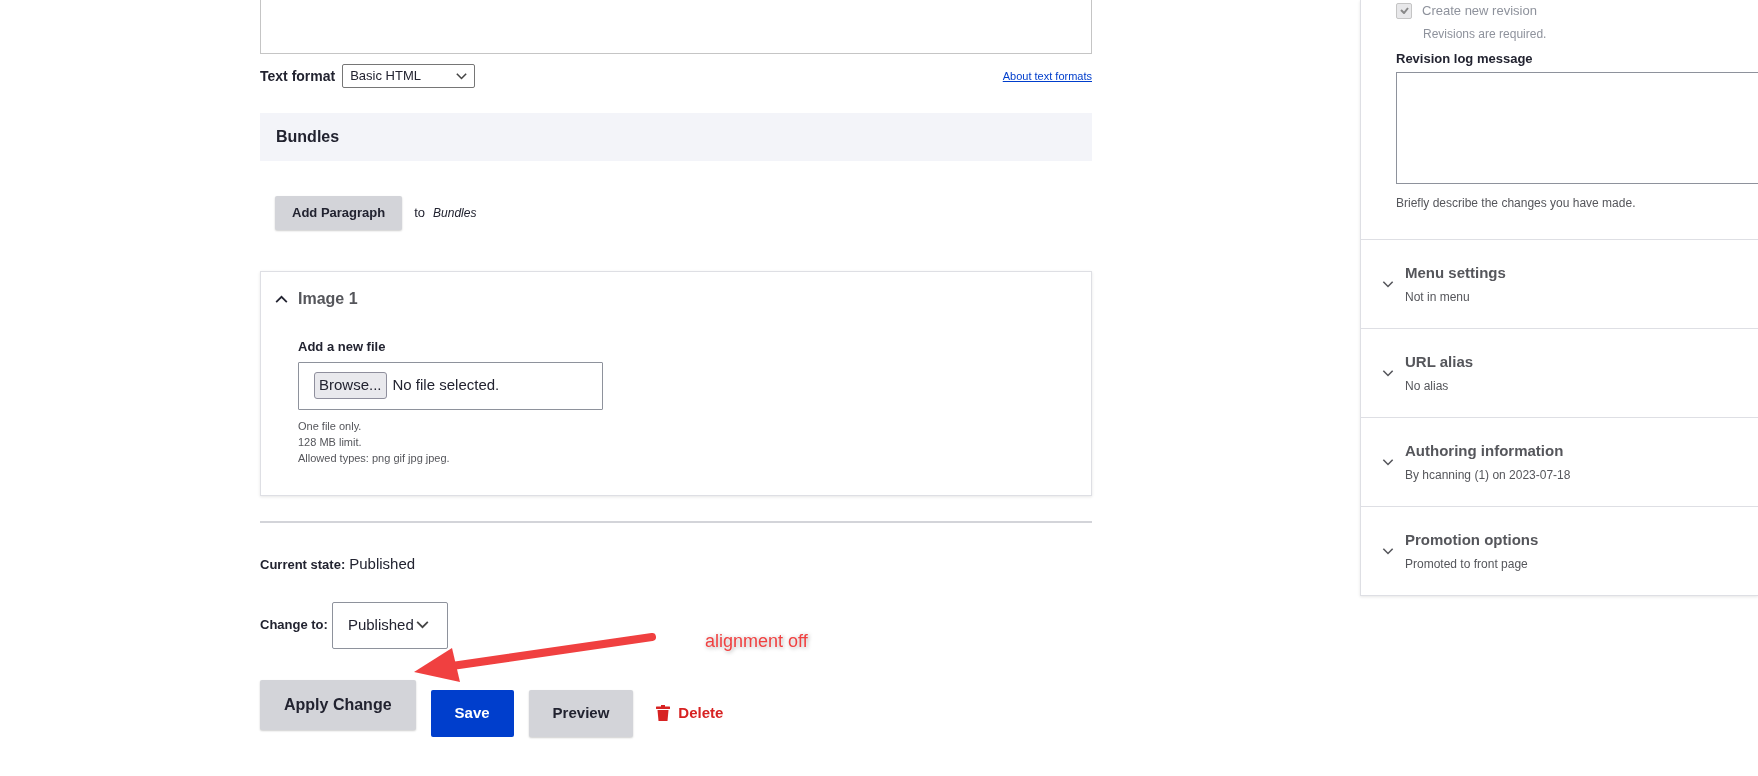 The image size is (1758, 776). I want to click on image-item-toggle: Image 1, so click(316, 299).